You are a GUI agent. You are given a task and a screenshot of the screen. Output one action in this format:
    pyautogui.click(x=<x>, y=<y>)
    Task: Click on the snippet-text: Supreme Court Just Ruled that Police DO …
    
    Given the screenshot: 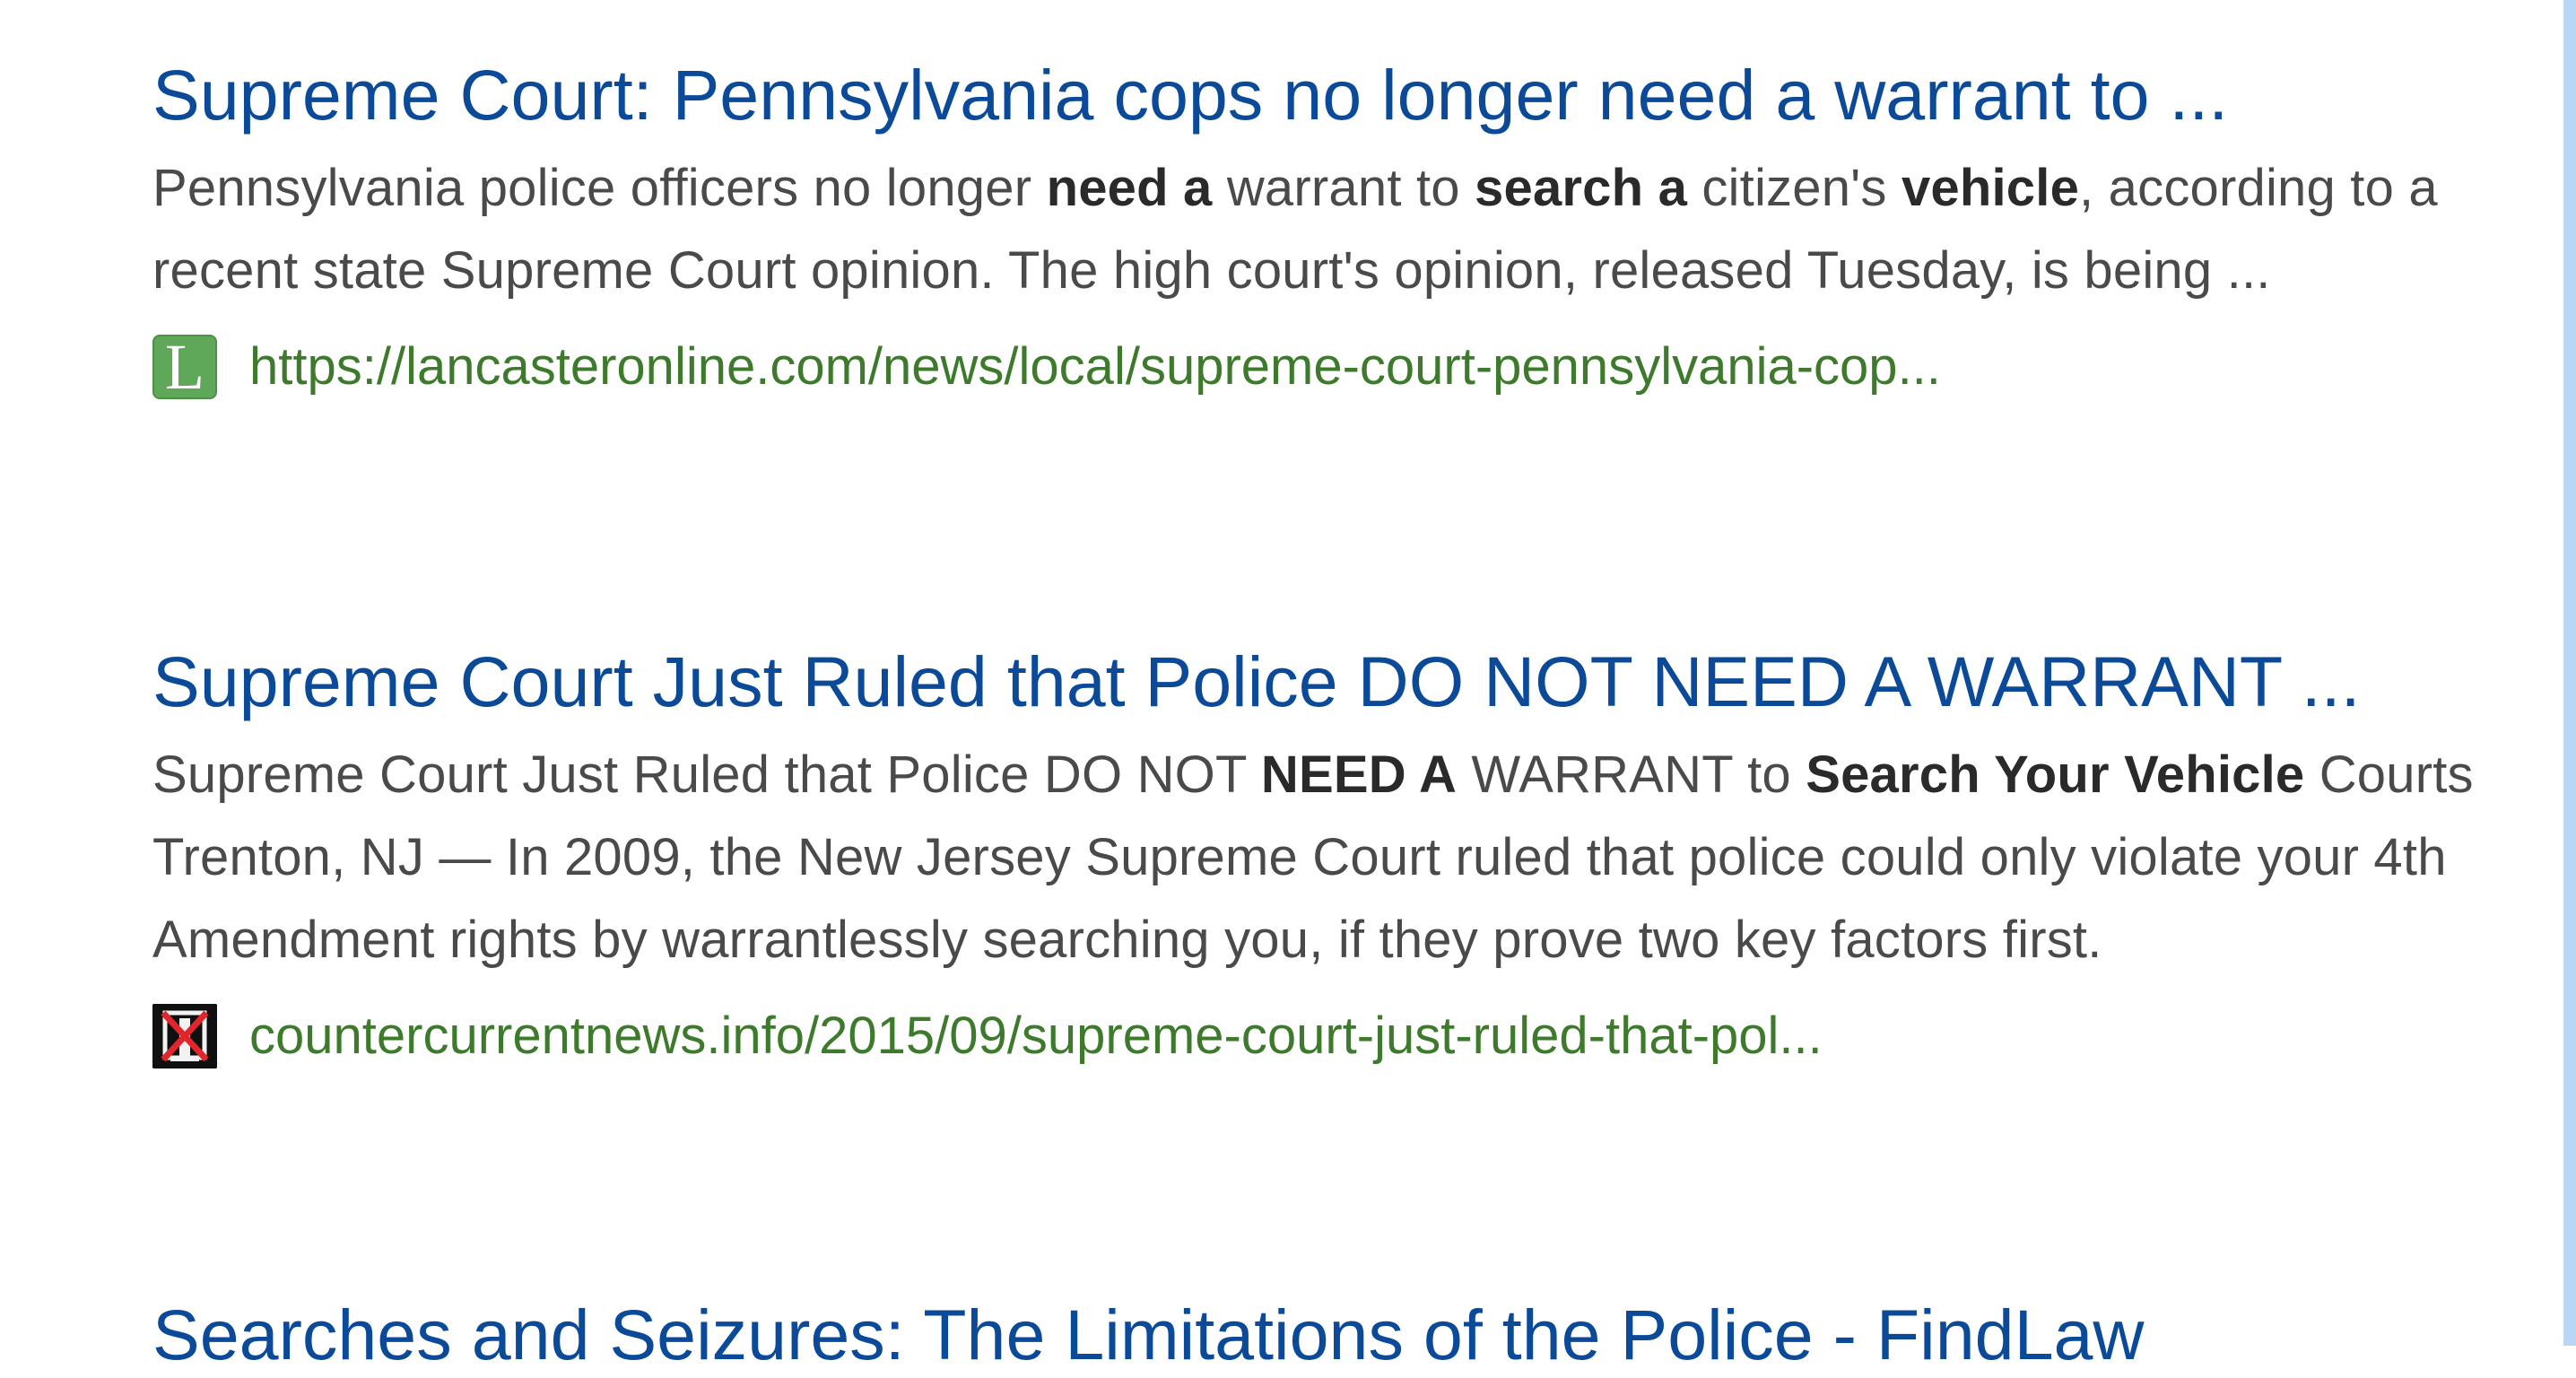 What is the action you would take?
    pyautogui.click(x=706, y=775)
    